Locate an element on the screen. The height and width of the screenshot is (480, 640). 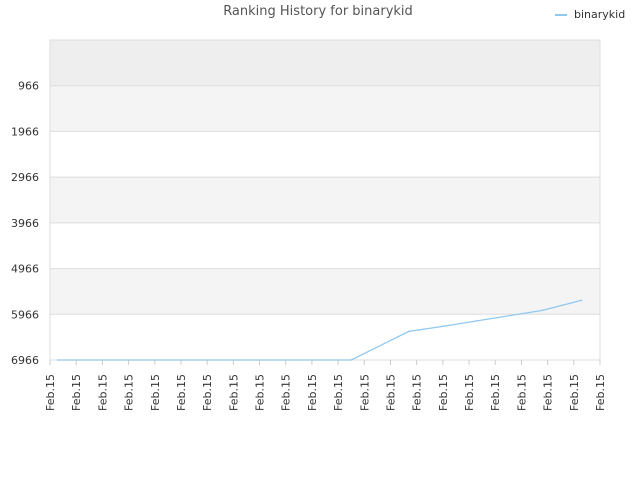
y-tick-label: 4966 is located at coordinates (25, 269).